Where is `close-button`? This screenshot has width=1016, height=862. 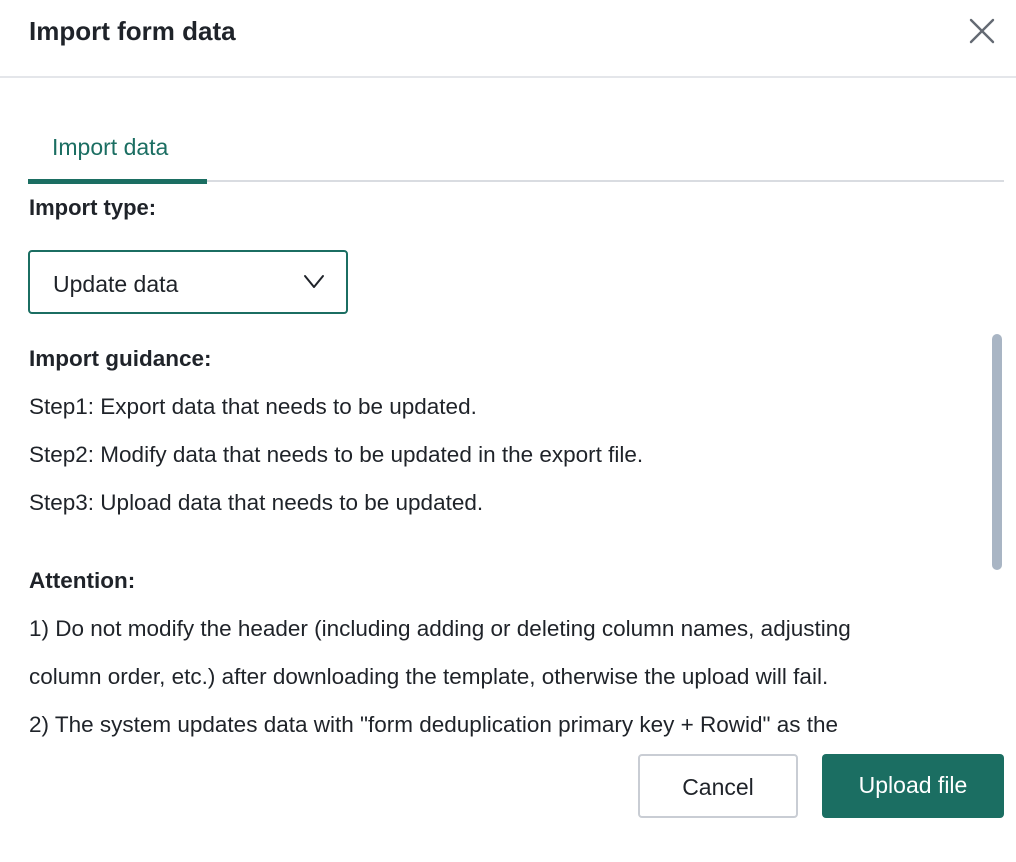
close-button is located at coordinates (982, 31).